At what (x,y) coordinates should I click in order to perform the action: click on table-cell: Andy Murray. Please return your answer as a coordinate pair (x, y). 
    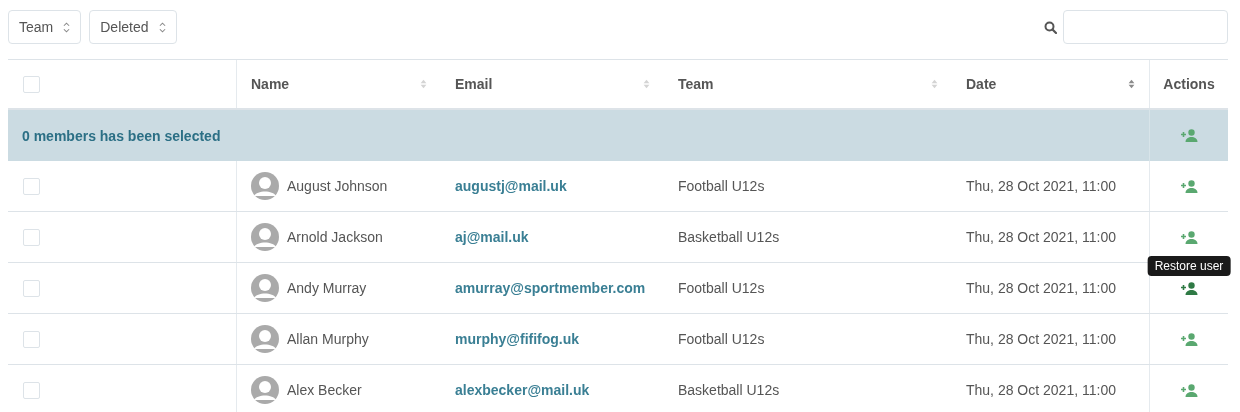
    Looking at the image, I should click on (327, 288).